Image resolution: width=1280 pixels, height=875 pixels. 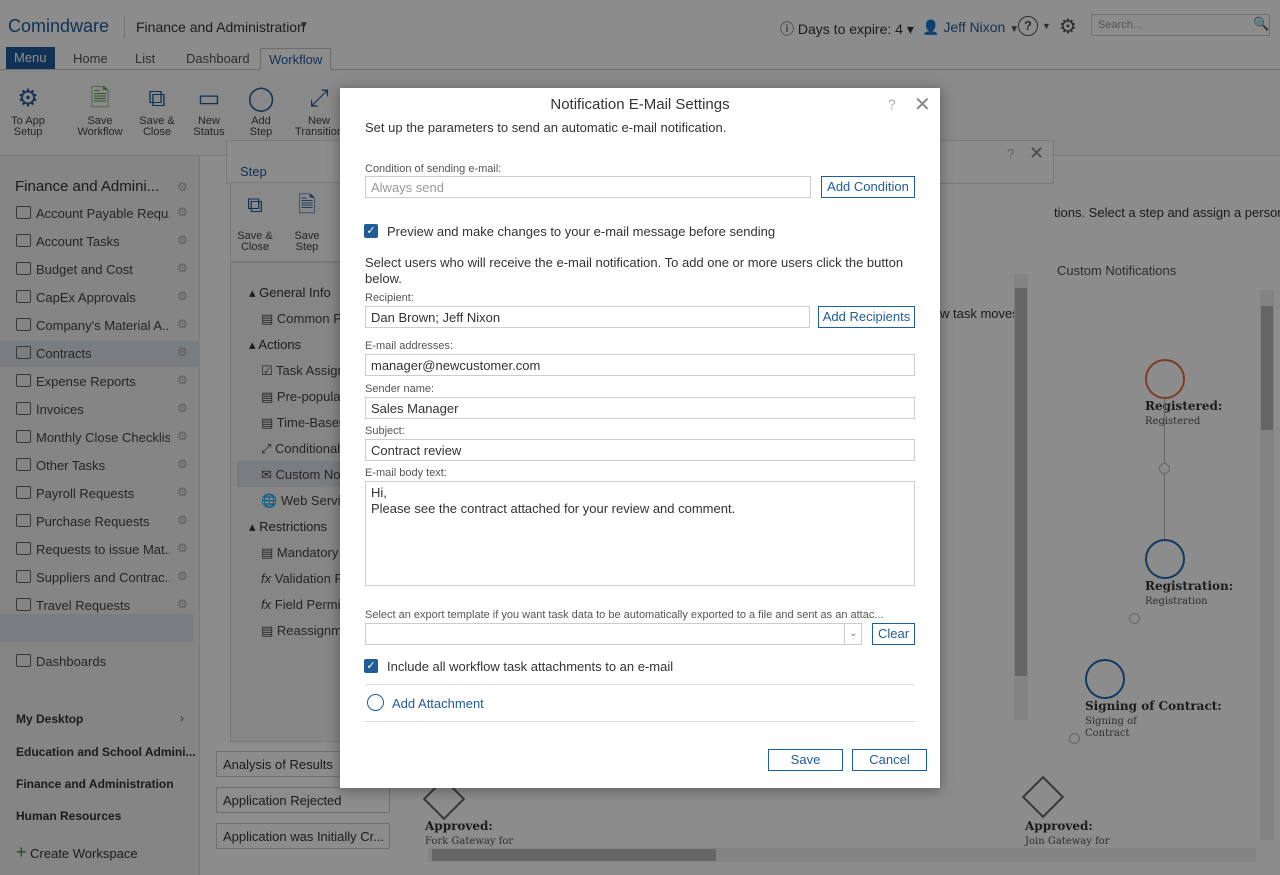 What do you see at coordinates (400, 389) in the screenshot?
I see `sender-label: Sender name:` at bounding box center [400, 389].